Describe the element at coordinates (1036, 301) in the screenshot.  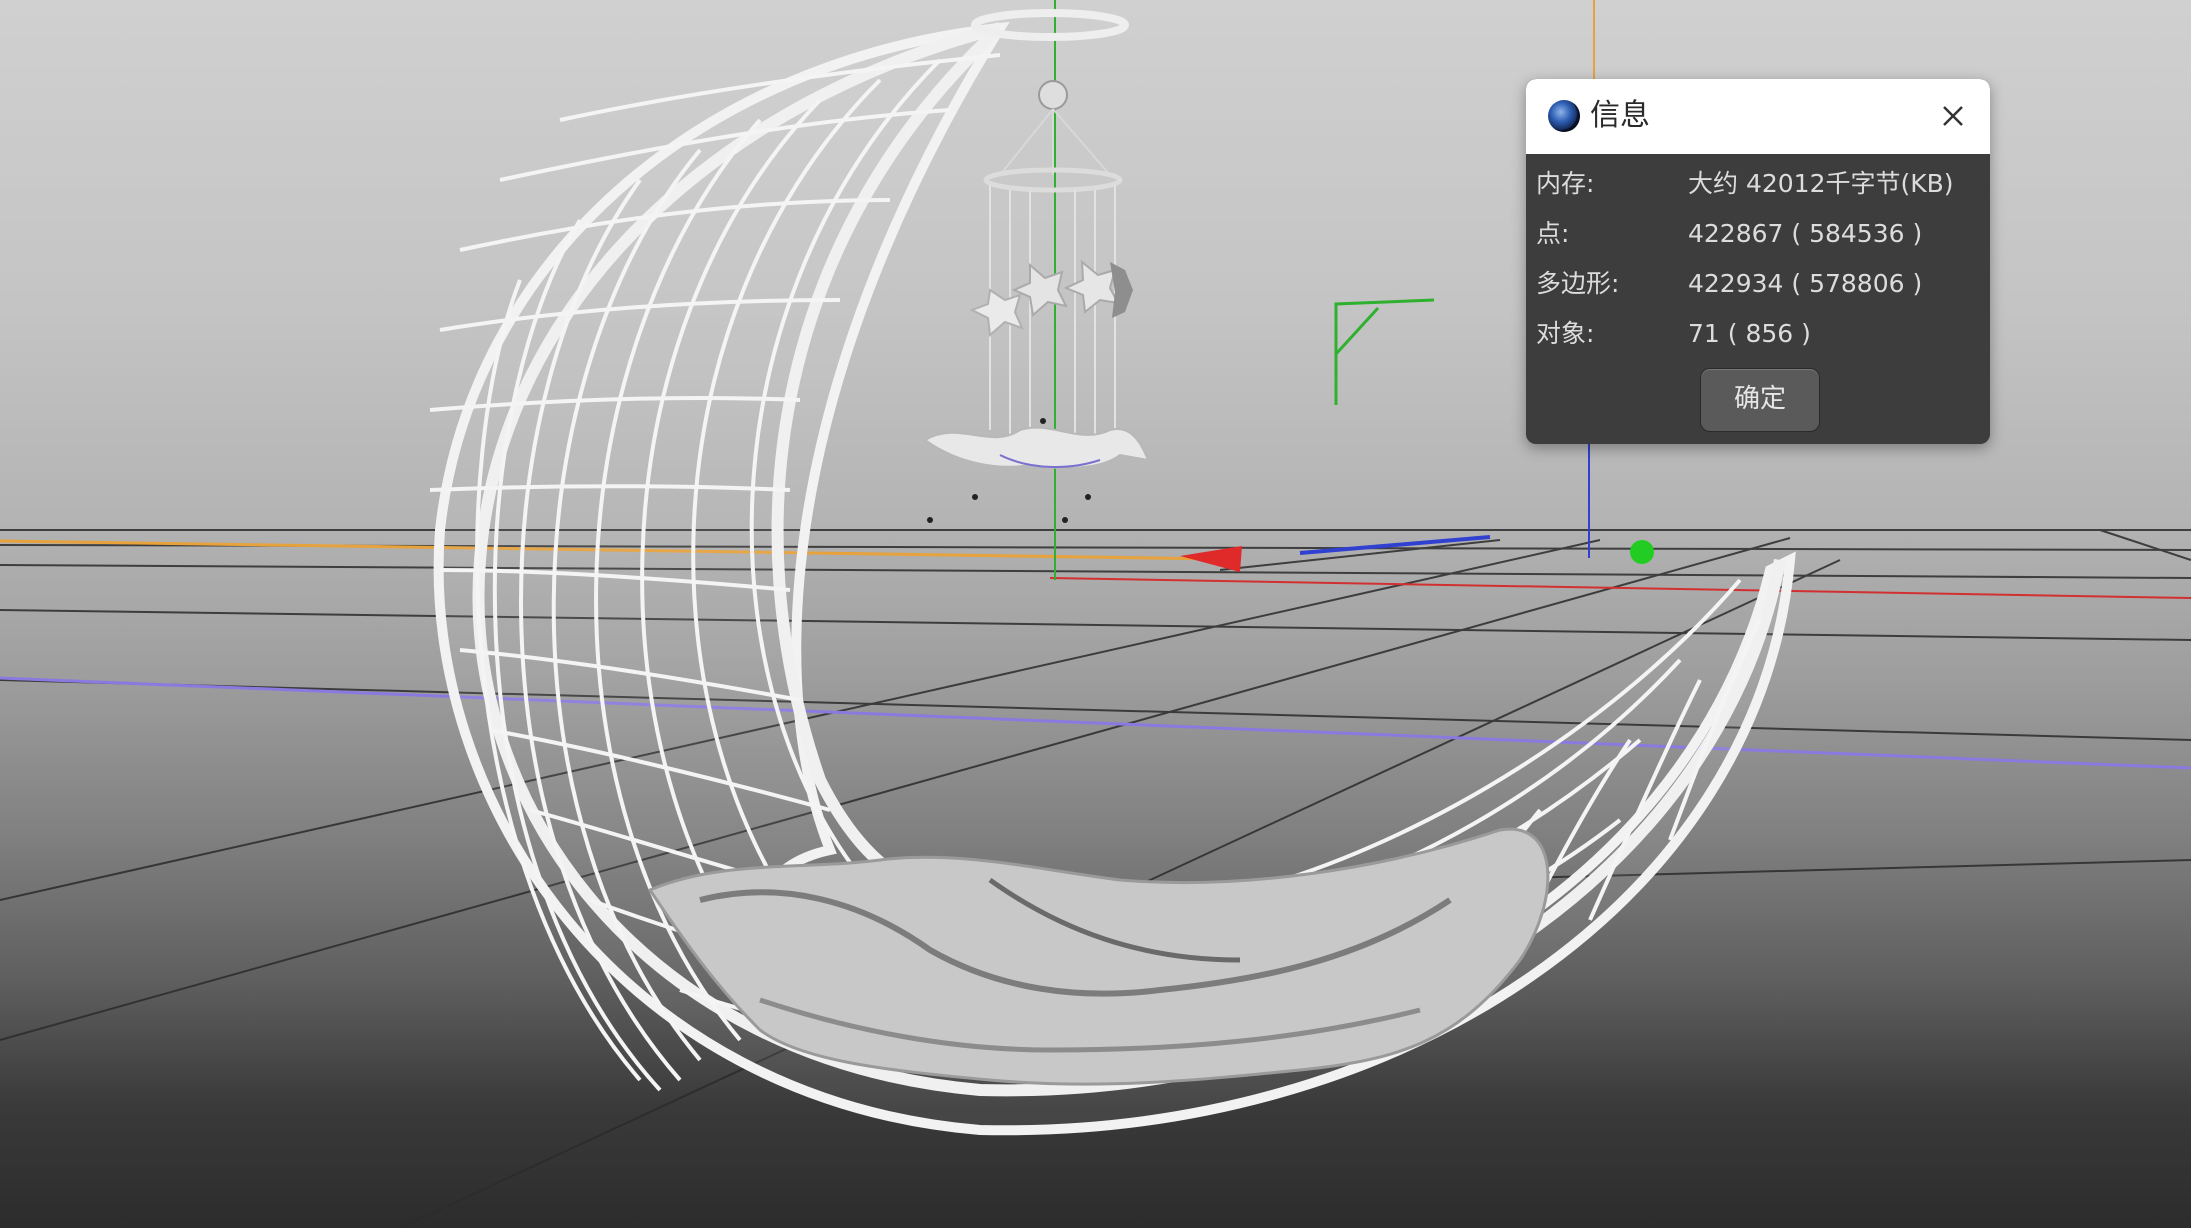
I see `star-mobile-model` at that location.